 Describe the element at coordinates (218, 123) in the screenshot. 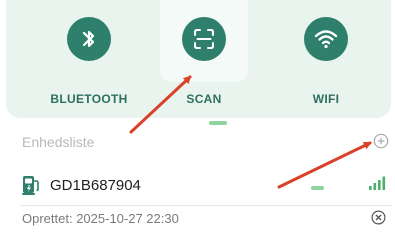

I see `page-indicator` at that location.